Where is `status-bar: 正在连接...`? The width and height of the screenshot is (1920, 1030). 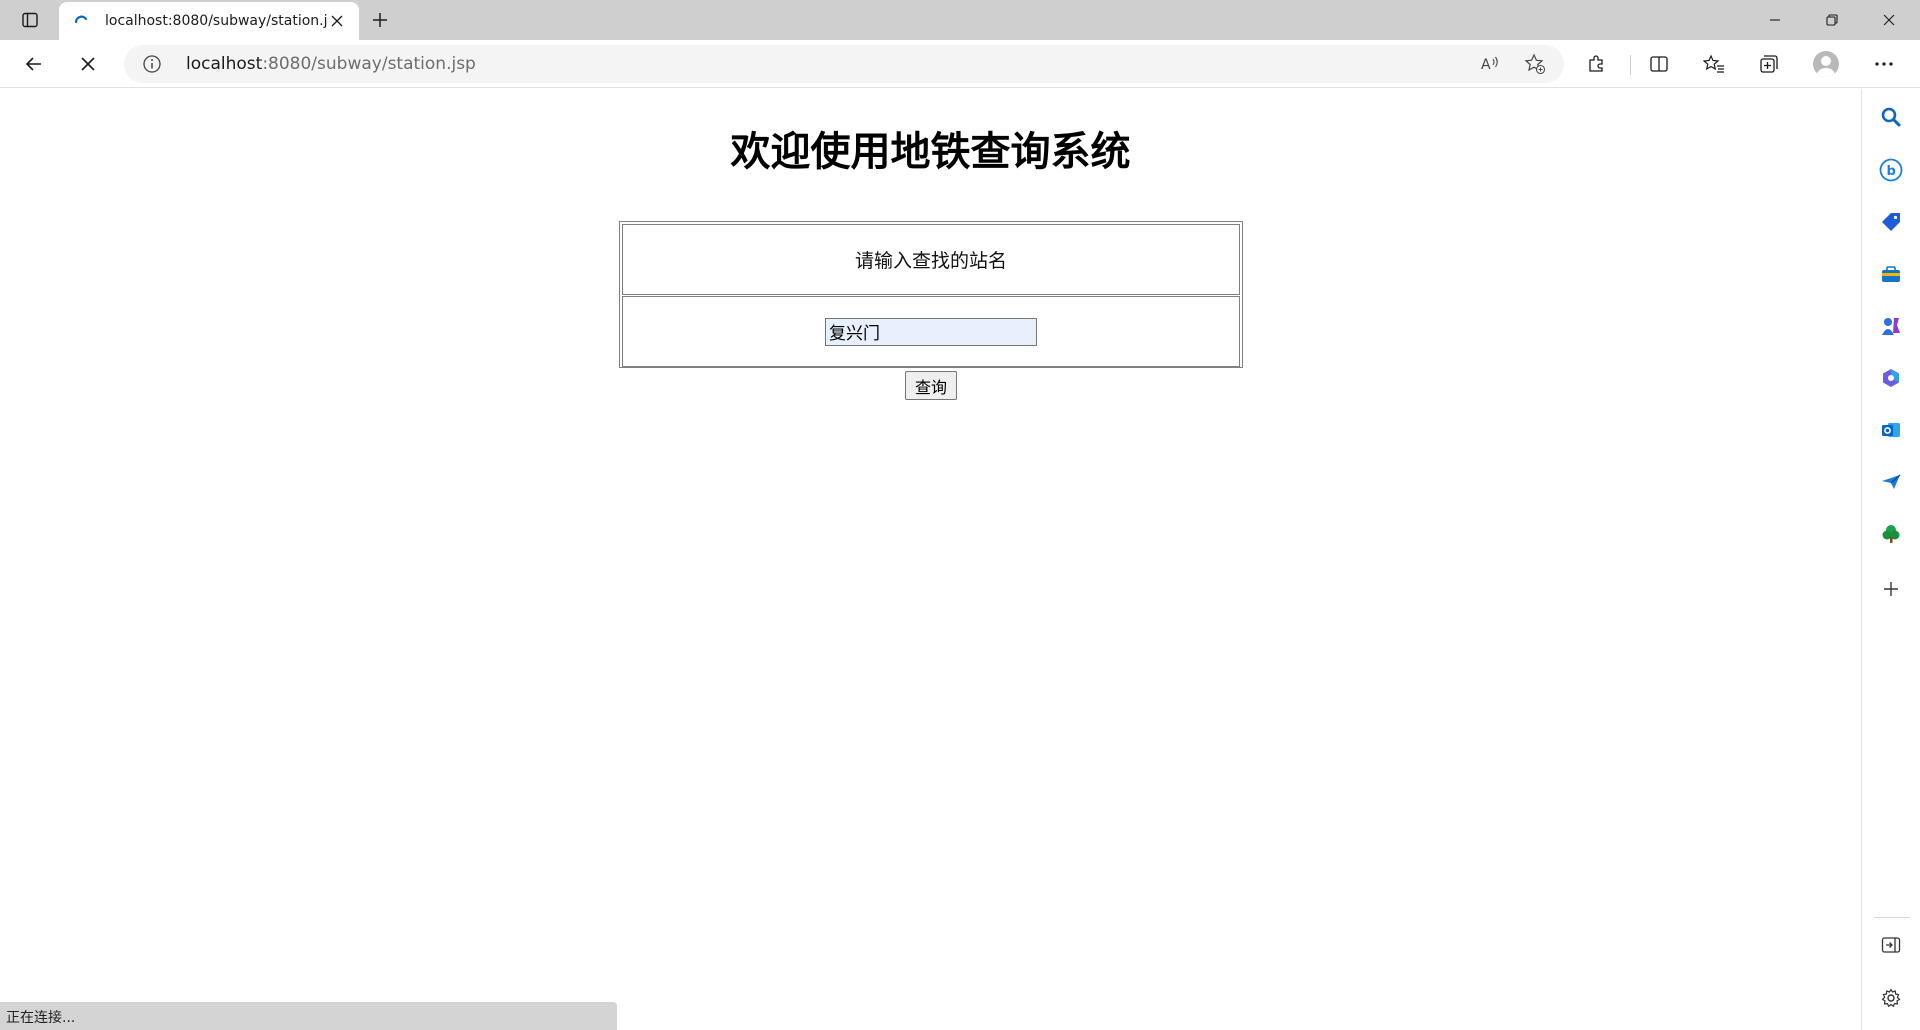
status-bar: 正在连接... is located at coordinates (308, 1016).